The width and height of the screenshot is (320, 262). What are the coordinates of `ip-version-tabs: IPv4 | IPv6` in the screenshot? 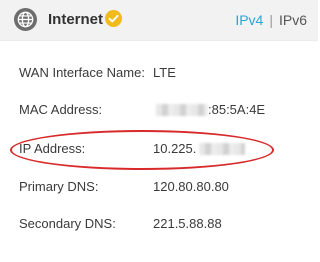 It's located at (271, 20).